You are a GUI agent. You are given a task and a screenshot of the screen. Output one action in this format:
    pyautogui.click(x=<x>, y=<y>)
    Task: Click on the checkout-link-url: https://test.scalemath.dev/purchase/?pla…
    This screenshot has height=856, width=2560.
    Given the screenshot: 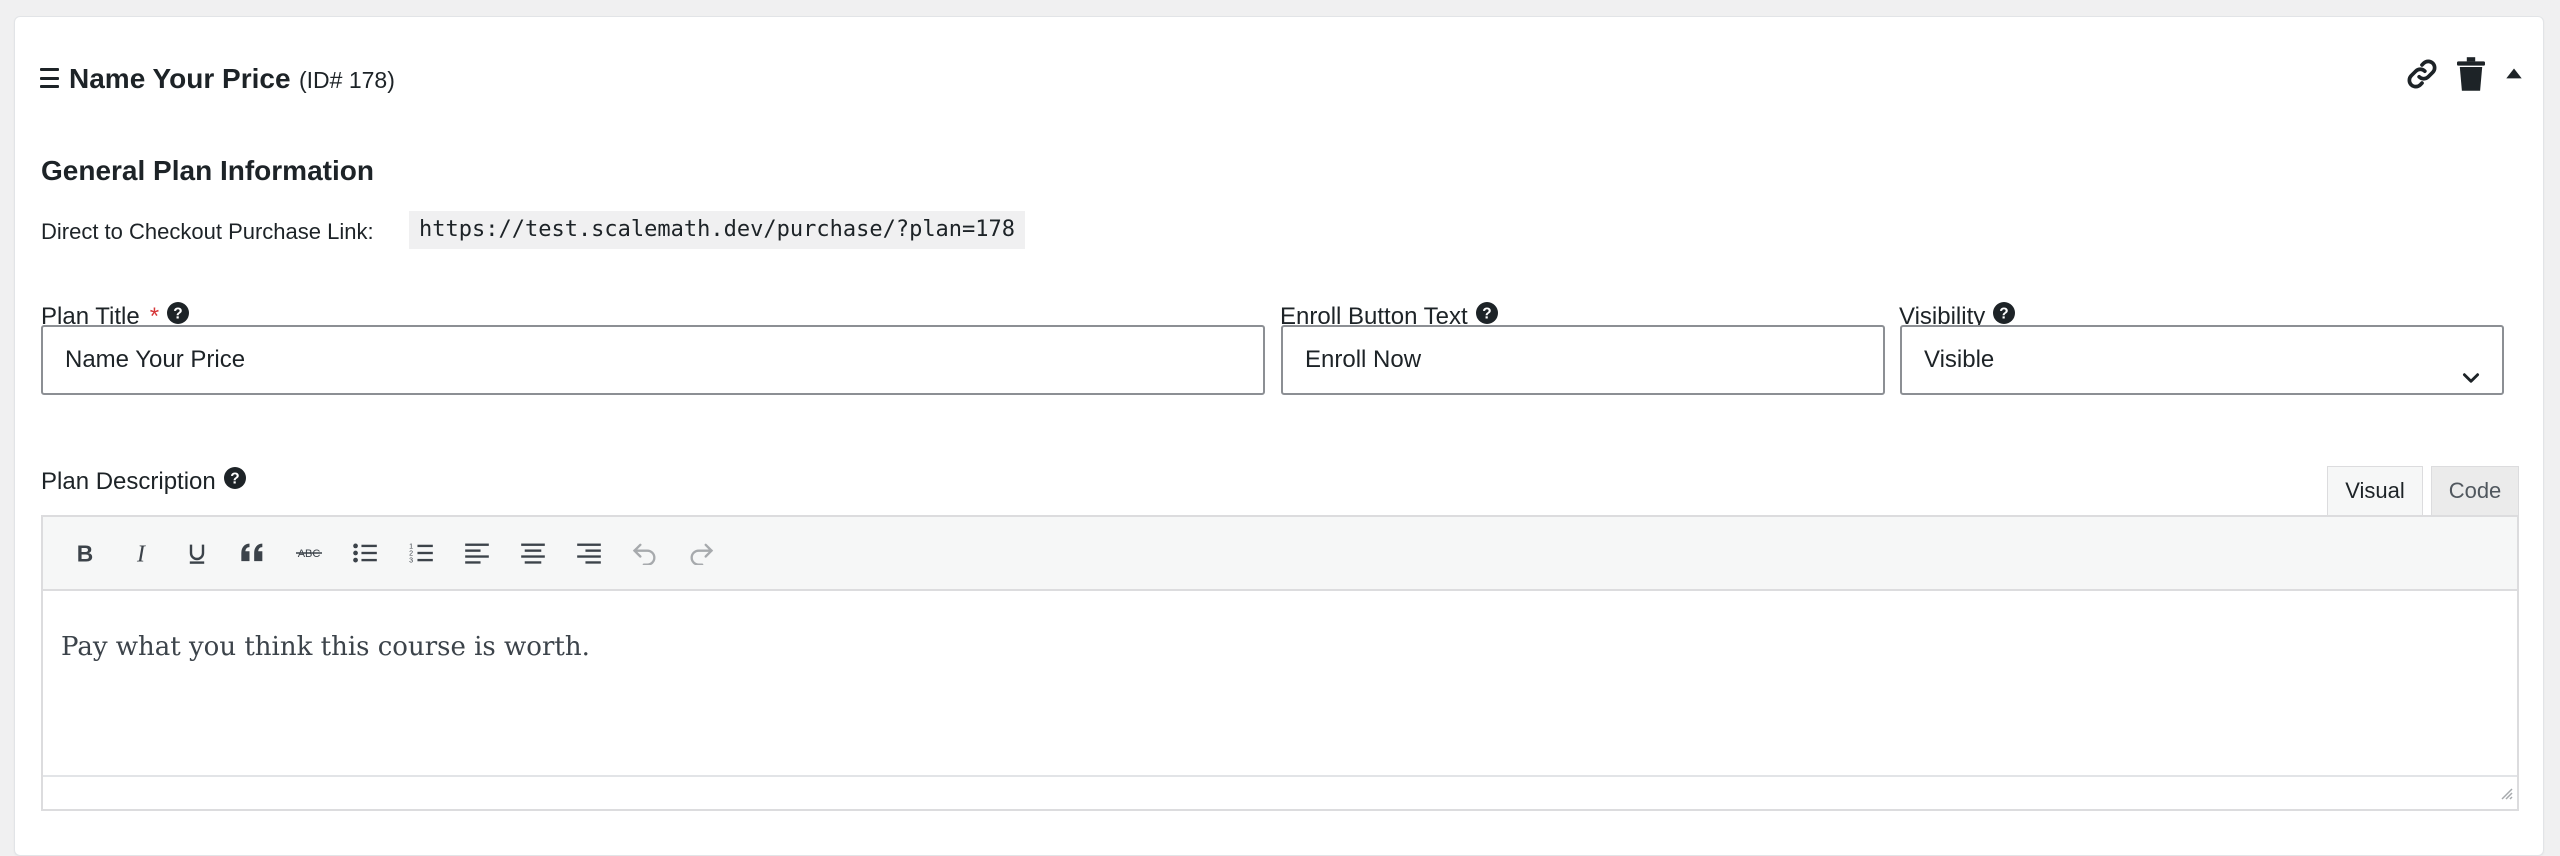 What is the action you would take?
    pyautogui.click(x=717, y=230)
    